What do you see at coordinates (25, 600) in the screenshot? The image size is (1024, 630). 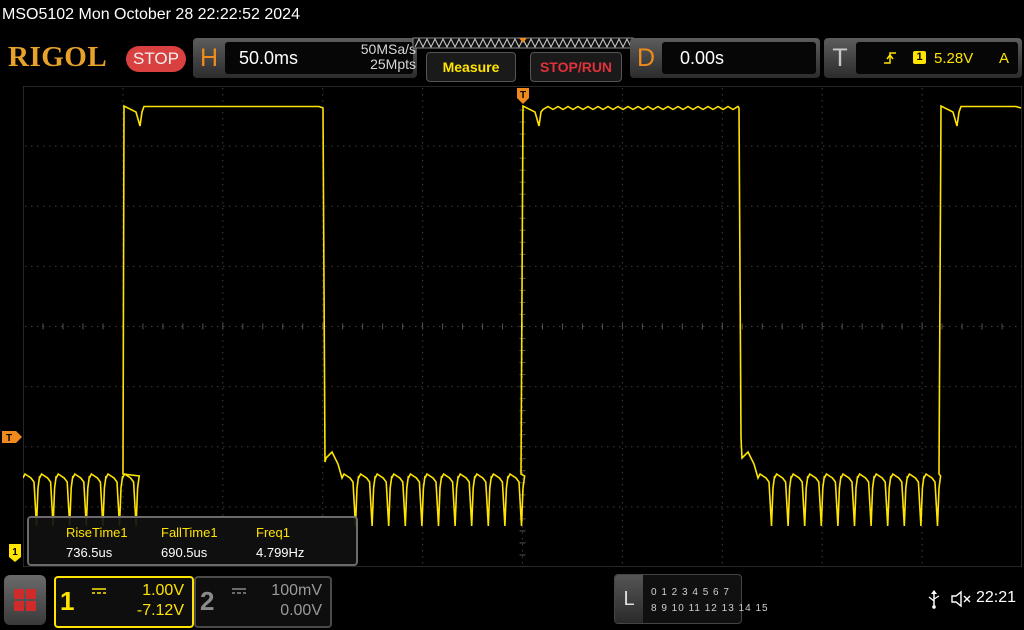 I see `menu-button` at bounding box center [25, 600].